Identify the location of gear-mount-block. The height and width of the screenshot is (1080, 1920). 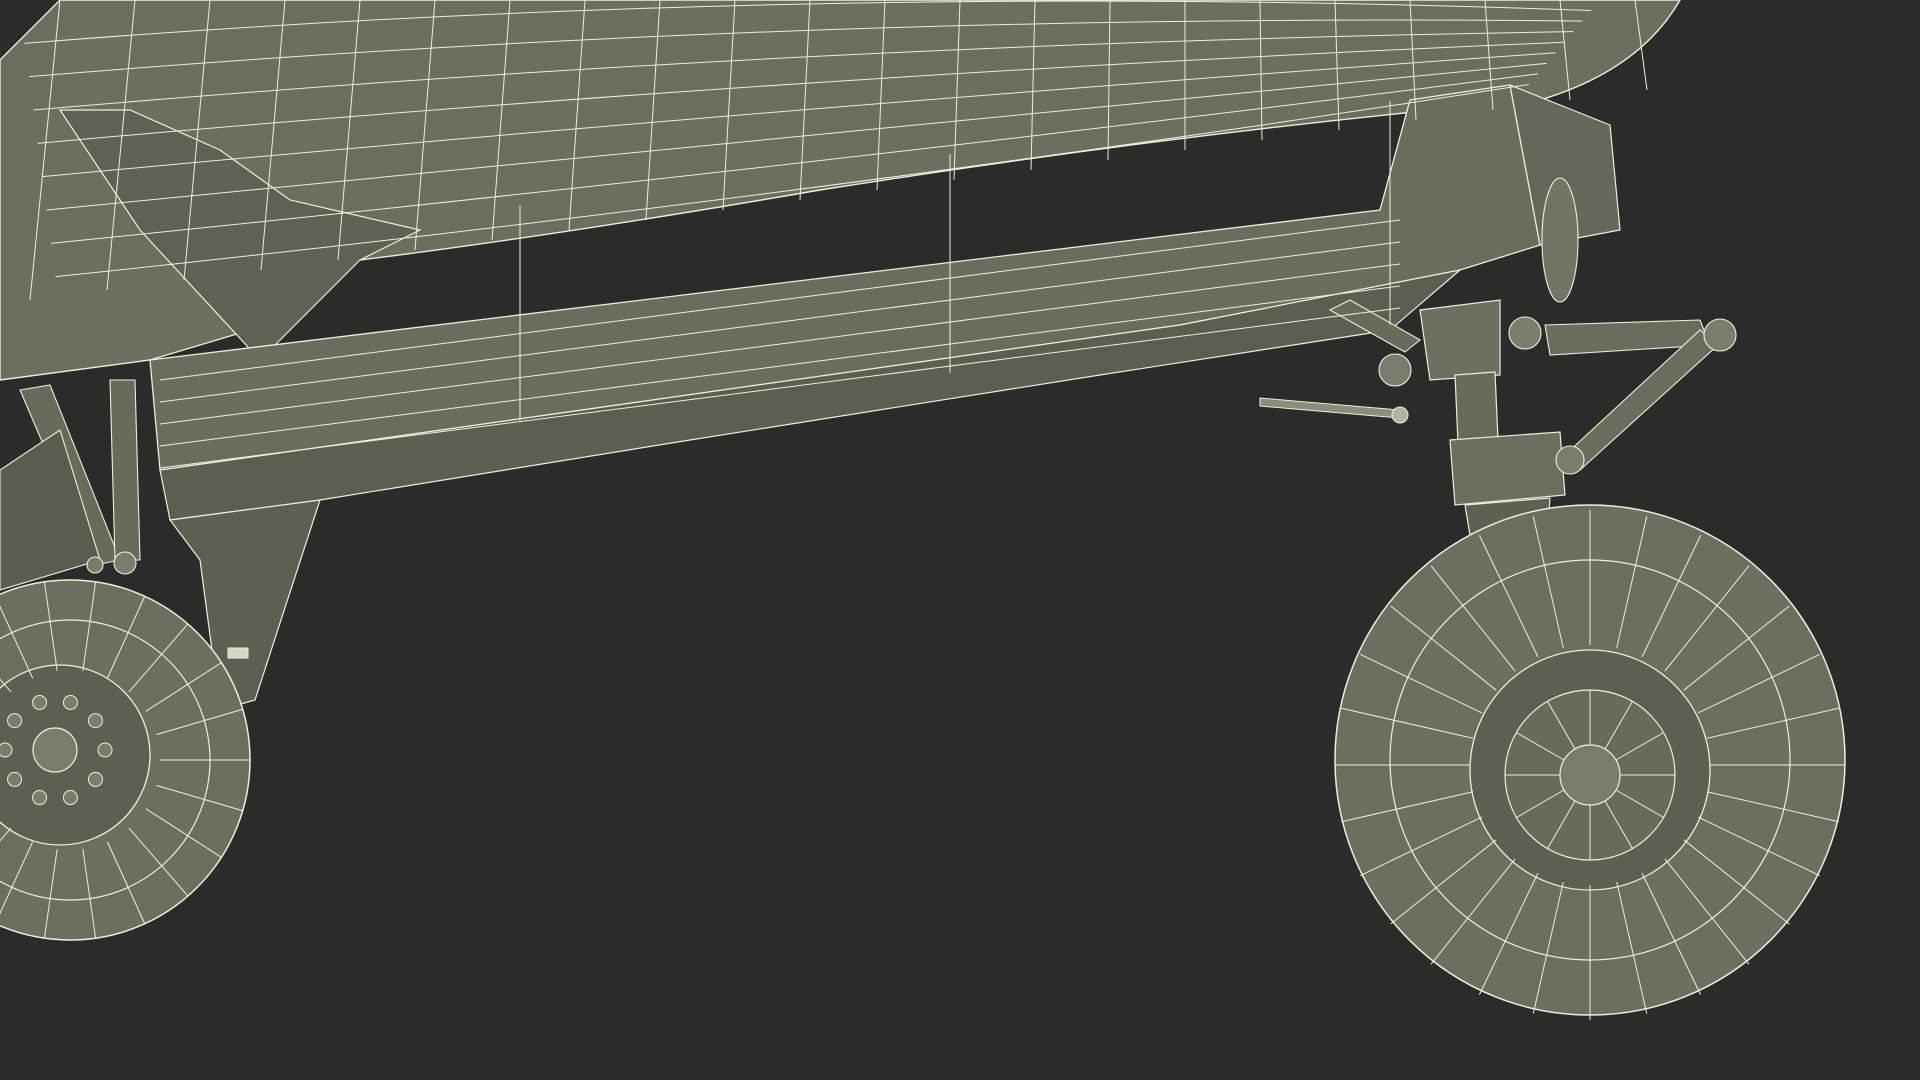
(1460, 340).